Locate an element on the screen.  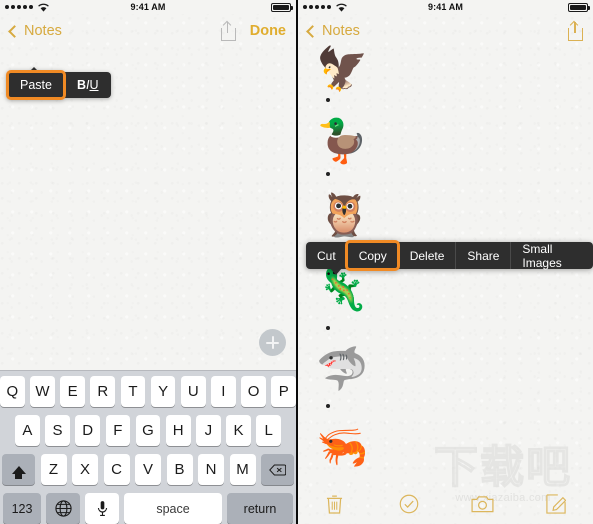
trash-icon is located at coordinates (335, 504).